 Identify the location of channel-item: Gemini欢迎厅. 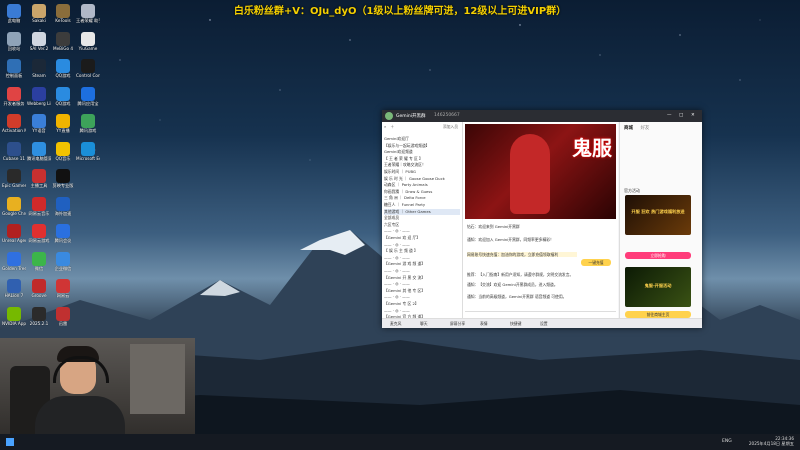
(422, 139).